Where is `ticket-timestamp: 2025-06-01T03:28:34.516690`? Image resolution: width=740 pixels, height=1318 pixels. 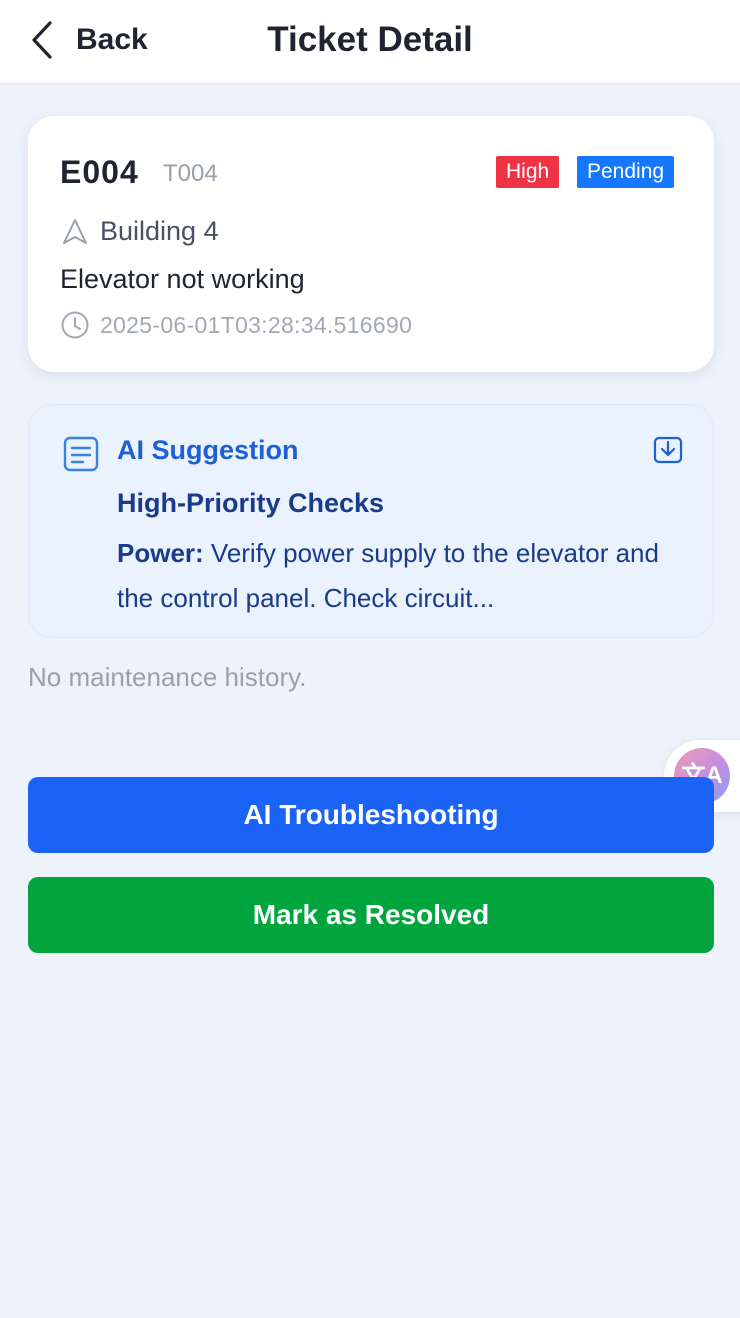 ticket-timestamp: 2025-06-01T03:28:34.516690 is located at coordinates (256, 324).